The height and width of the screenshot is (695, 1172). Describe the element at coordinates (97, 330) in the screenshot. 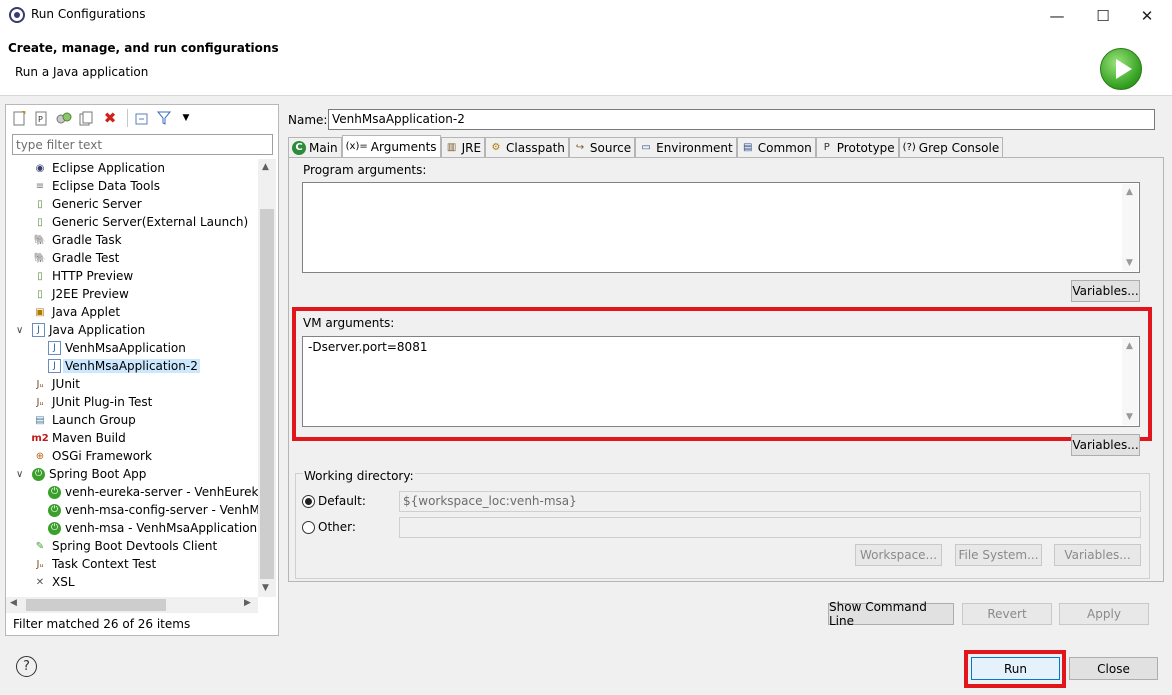

I see `tree-item-label: Java Application` at that location.